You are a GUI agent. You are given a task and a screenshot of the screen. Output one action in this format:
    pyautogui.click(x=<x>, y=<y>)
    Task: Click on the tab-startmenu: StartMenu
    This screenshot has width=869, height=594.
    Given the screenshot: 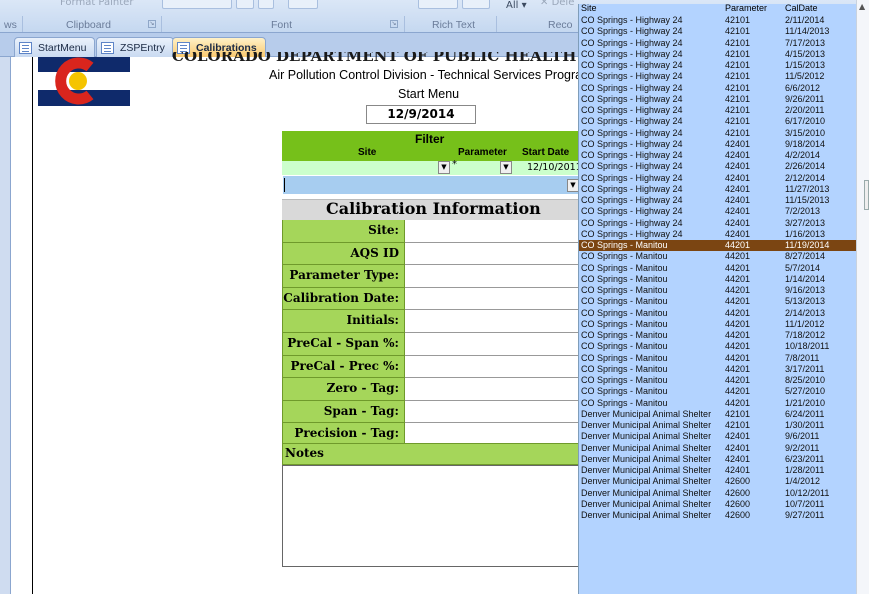 What is the action you would take?
    pyautogui.click(x=55, y=47)
    